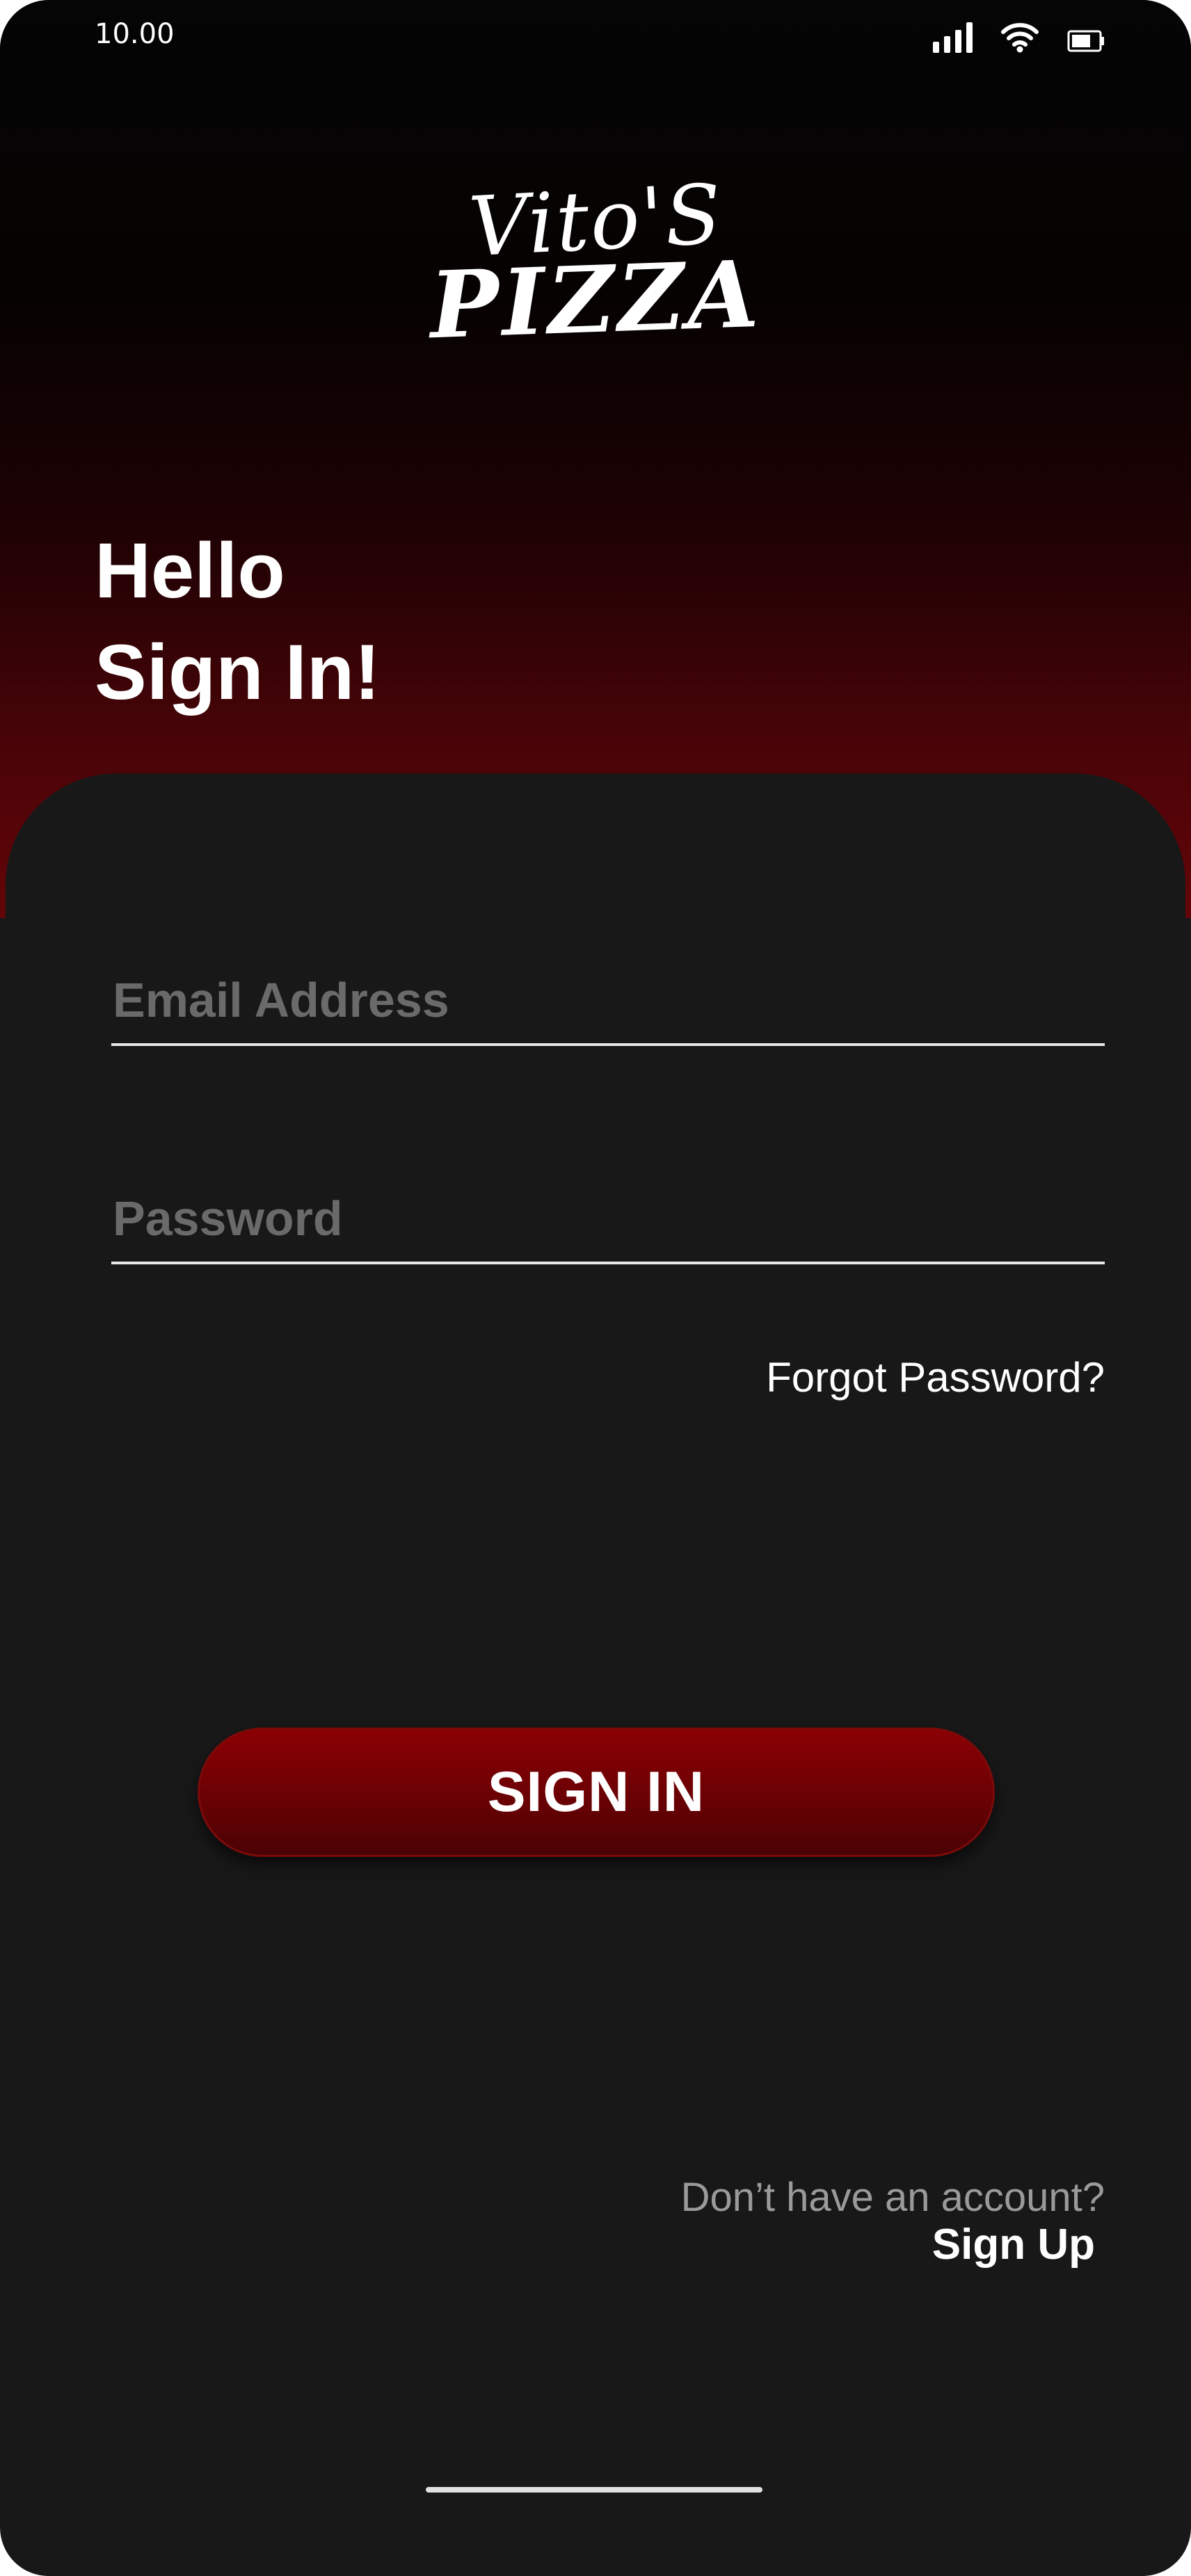  What do you see at coordinates (1013, 2245) in the screenshot?
I see `sign-up-link: Sign Up` at bounding box center [1013, 2245].